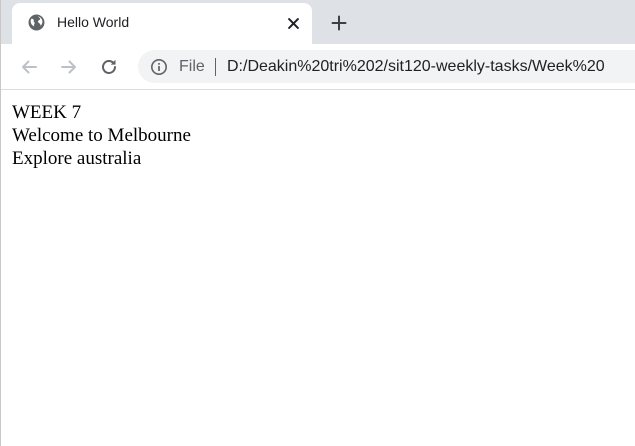 This screenshot has height=446, width=635. What do you see at coordinates (36, 22) in the screenshot?
I see `globe-icon` at bounding box center [36, 22].